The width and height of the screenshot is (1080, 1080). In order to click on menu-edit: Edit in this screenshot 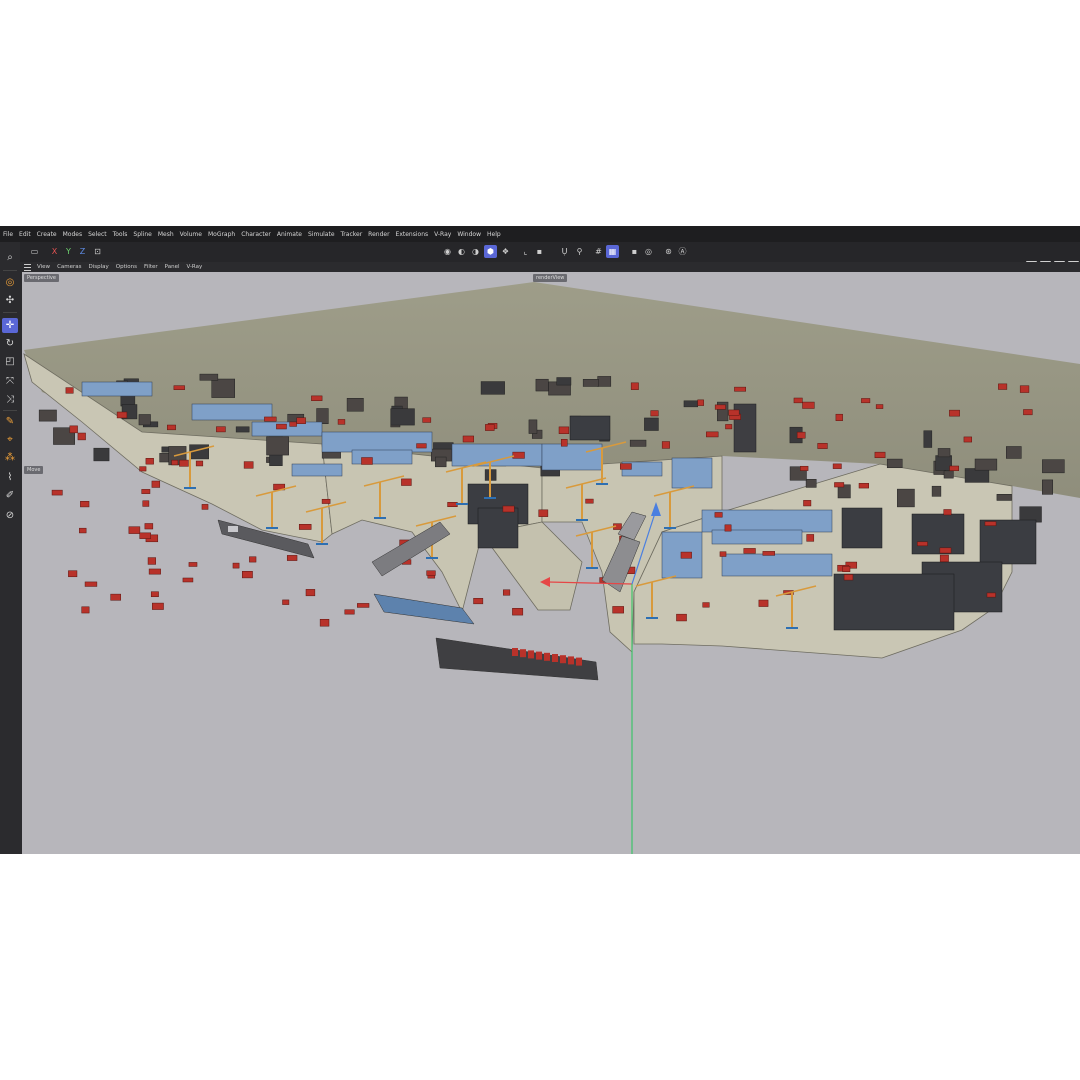, I will do `click(25, 234)`.